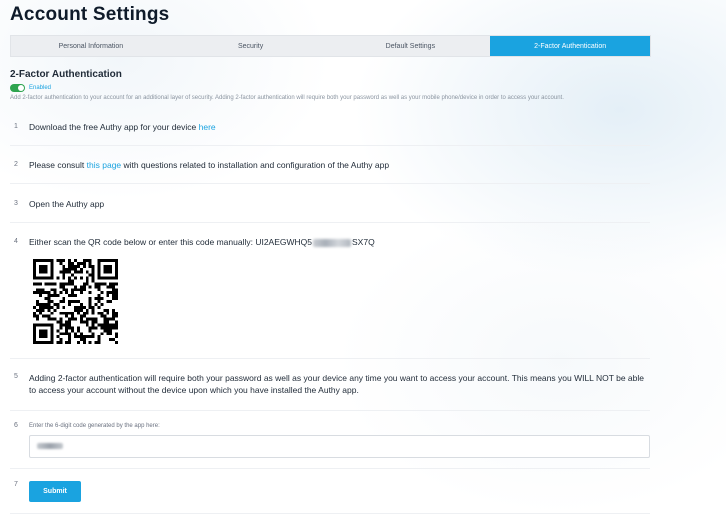 The image size is (726, 517). Describe the element at coordinates (50, 446) in the screenshot. I see `redacted-input-value` at that location.